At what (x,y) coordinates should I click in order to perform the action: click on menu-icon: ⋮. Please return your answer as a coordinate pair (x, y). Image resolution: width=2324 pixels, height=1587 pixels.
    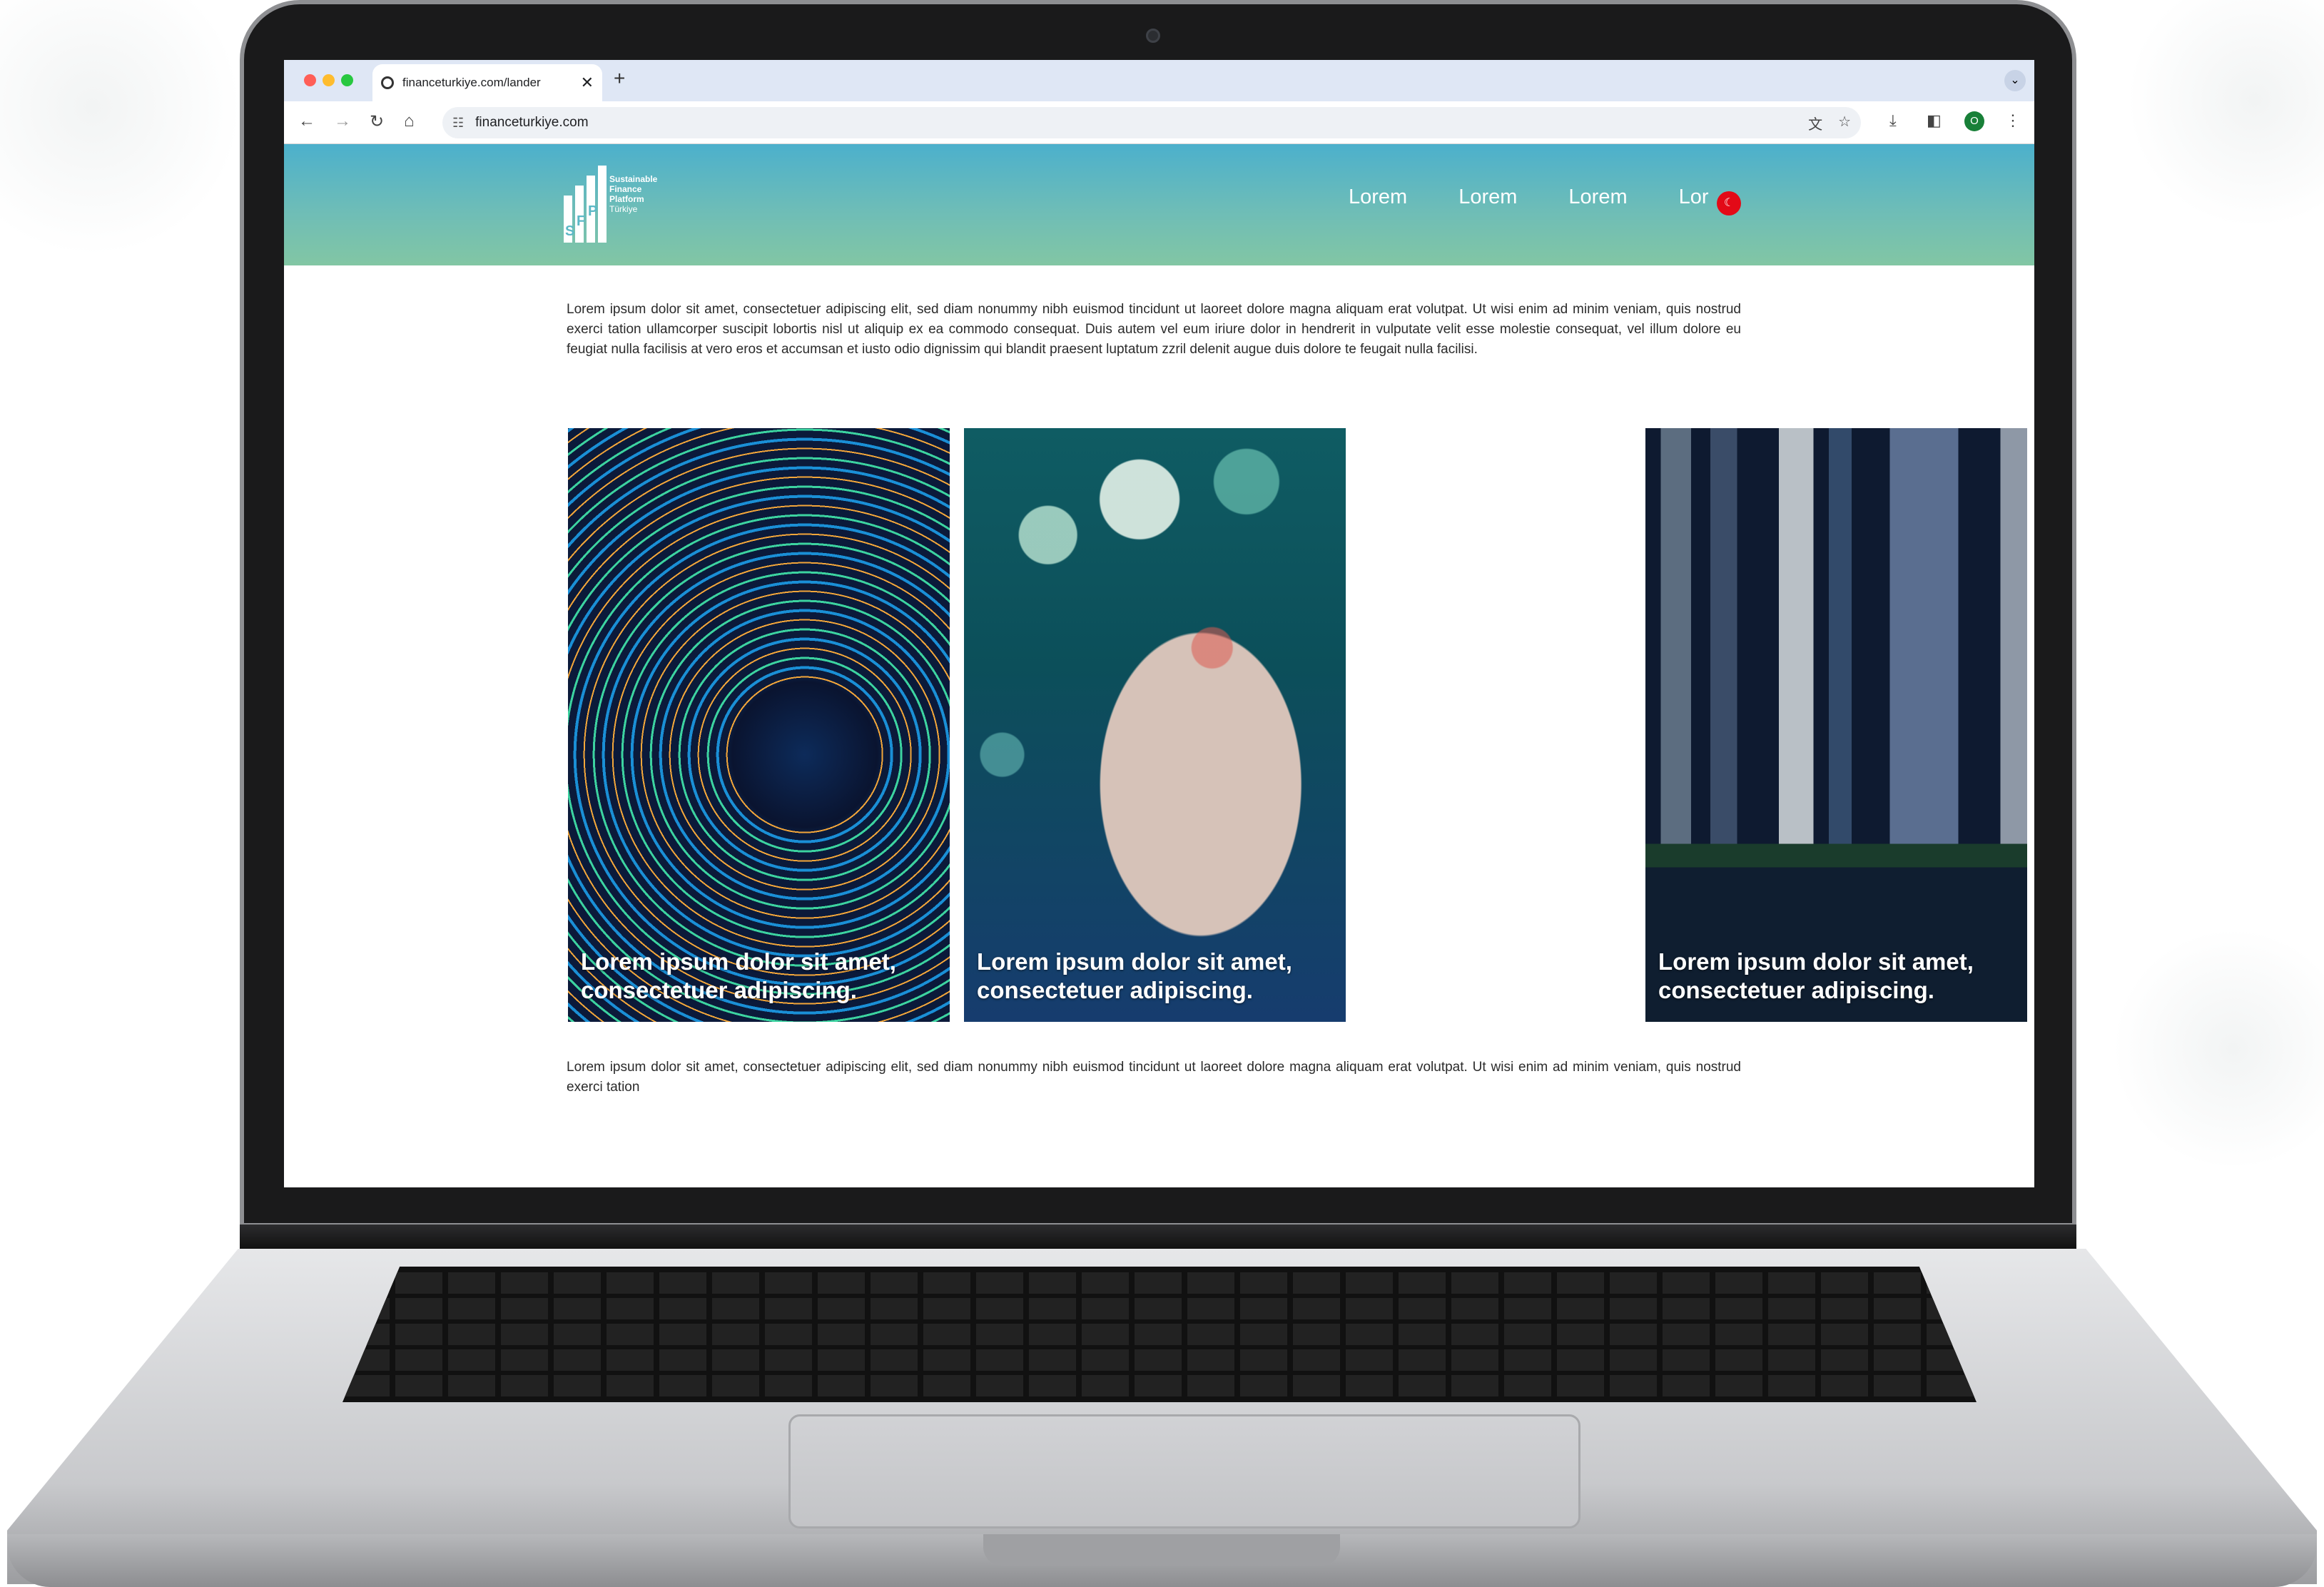
    Looking at the image, I should click on (2013, 120).